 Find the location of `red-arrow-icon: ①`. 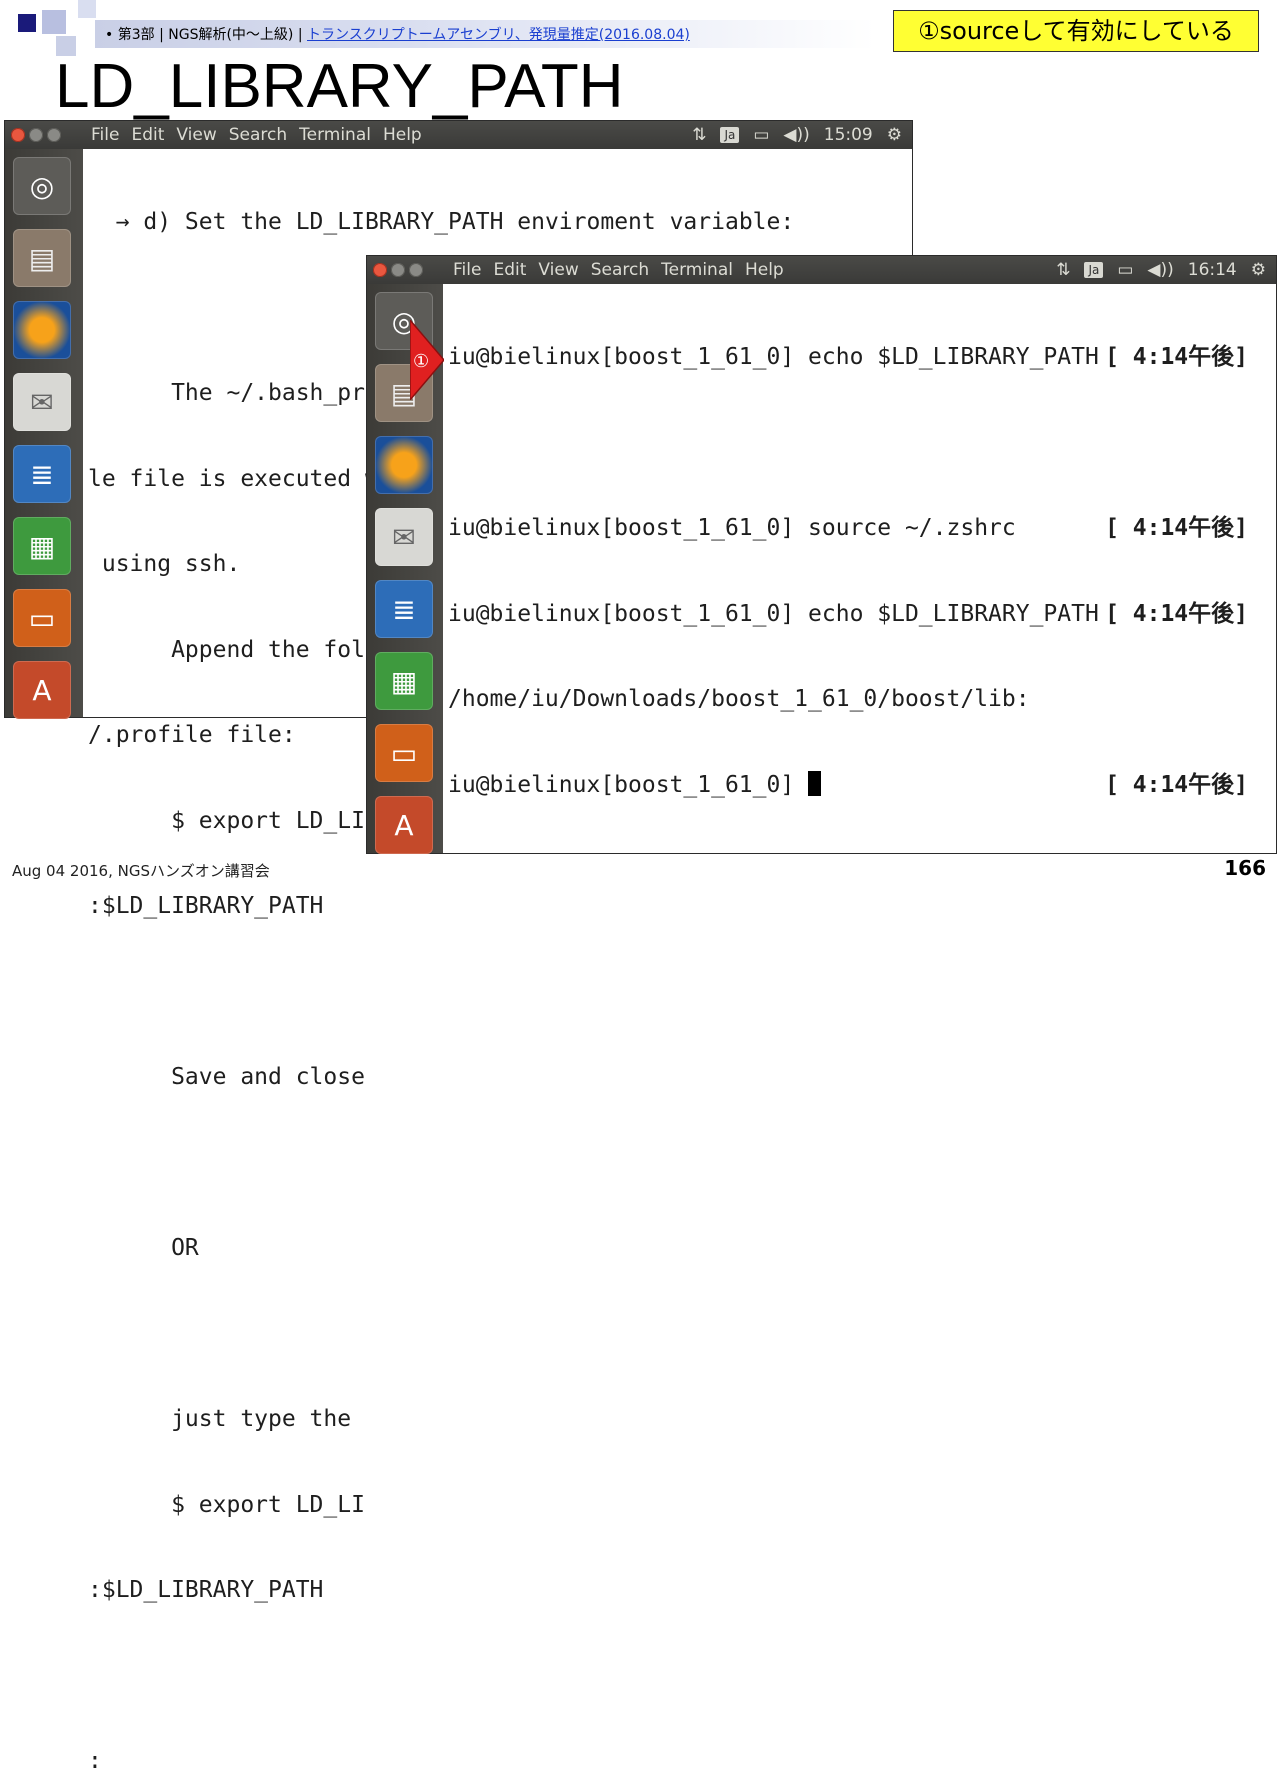

red-arrow-icon: ① is located at coordinates (427, 360).